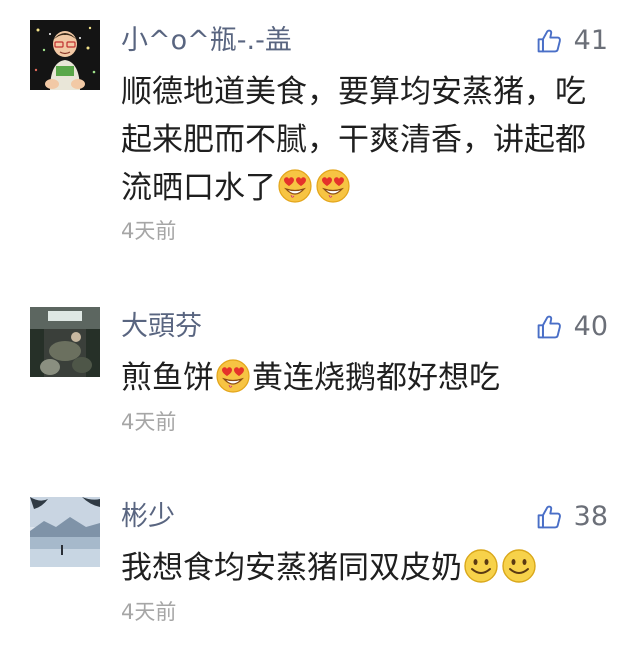 This screenshot has width=640, height=661. I want to click on comment-text-segment: 流晒口水了, so click(198, 188).